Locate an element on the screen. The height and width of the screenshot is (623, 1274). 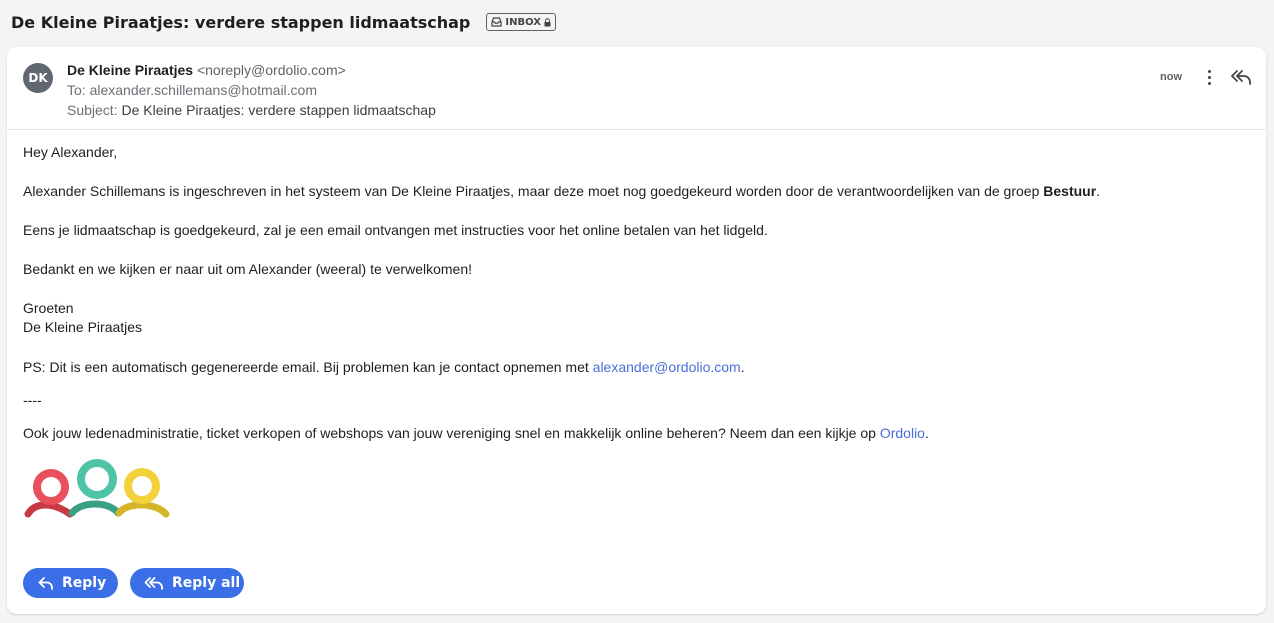
to-address: alexander.schillemans@hotmail.com is located at coordinates (203, 90).